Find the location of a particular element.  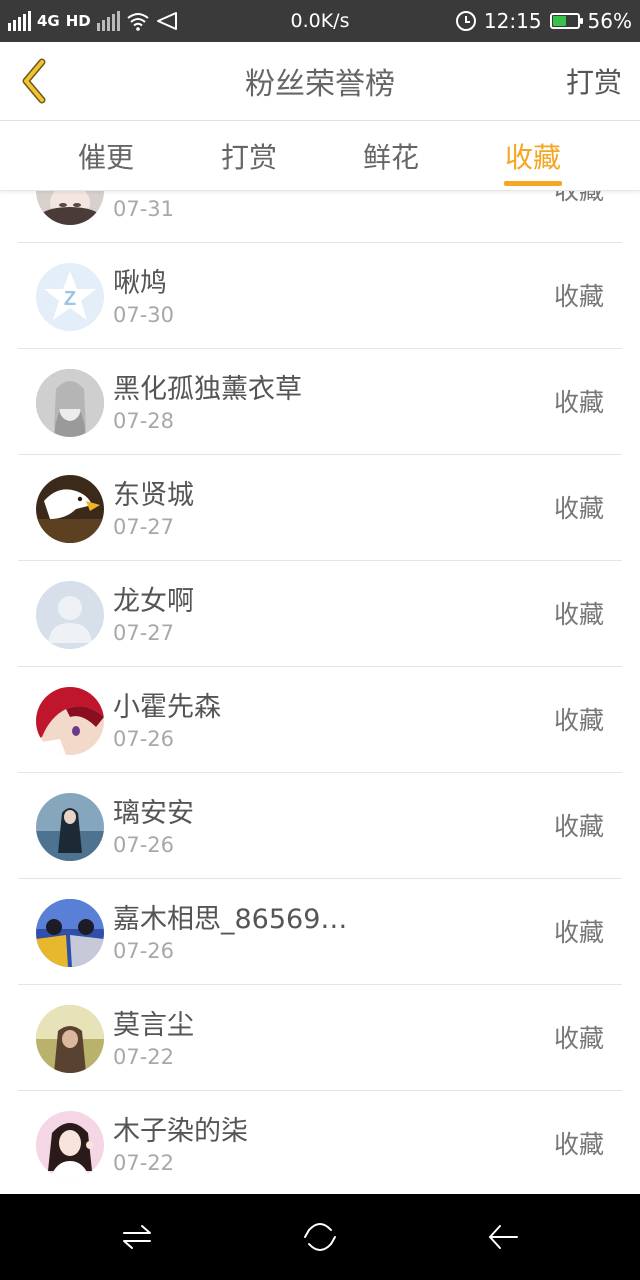

home-button is located at coordinates (320, 1237).